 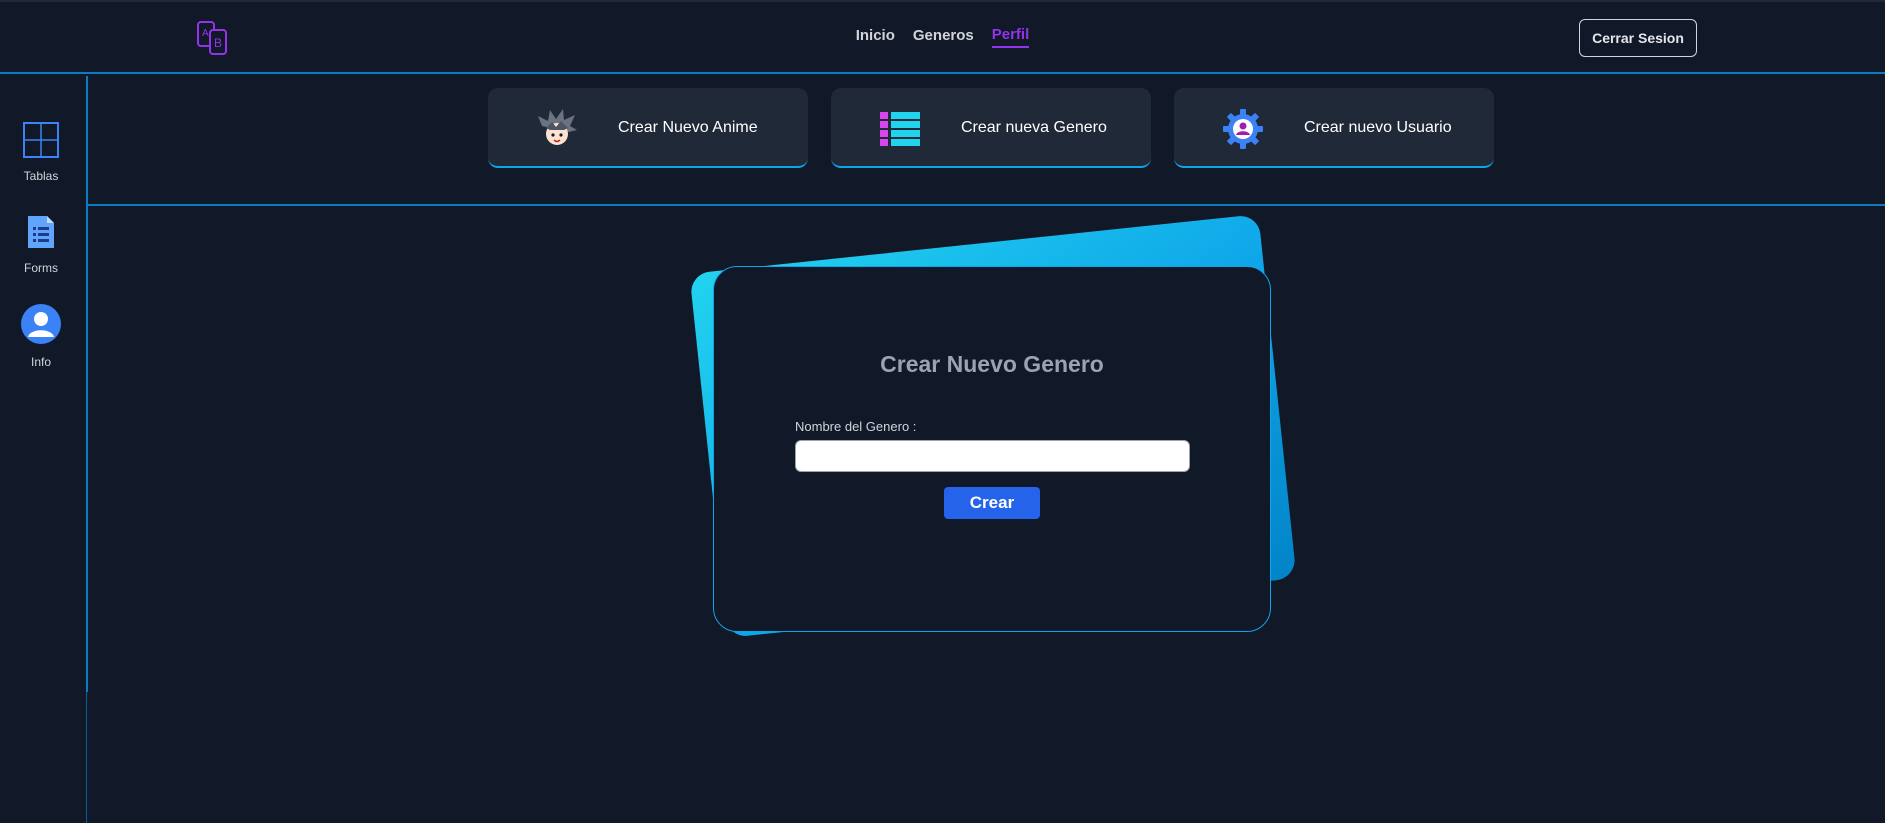 I want to click on top-hairline, so click(x=942, y=1).